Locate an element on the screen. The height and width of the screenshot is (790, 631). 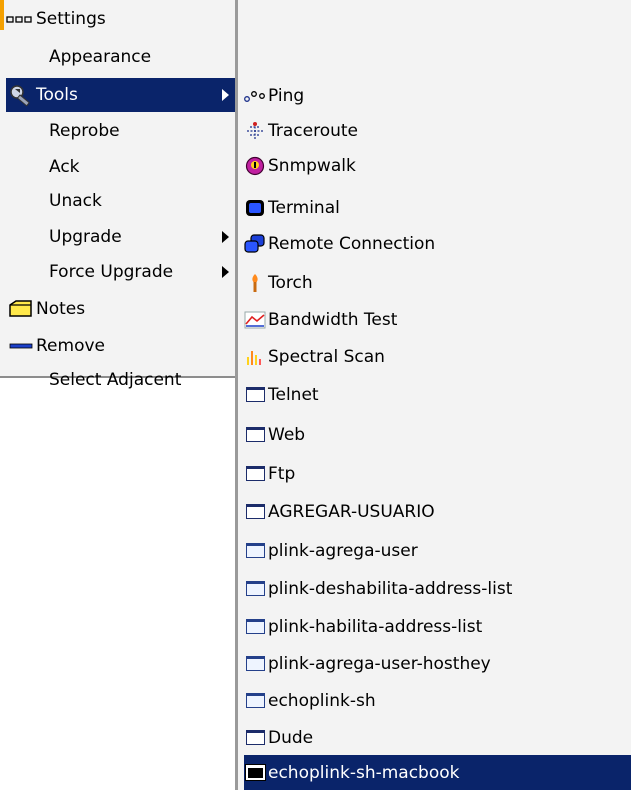
snmpwalk-icon is located at coordinates (255, 166).